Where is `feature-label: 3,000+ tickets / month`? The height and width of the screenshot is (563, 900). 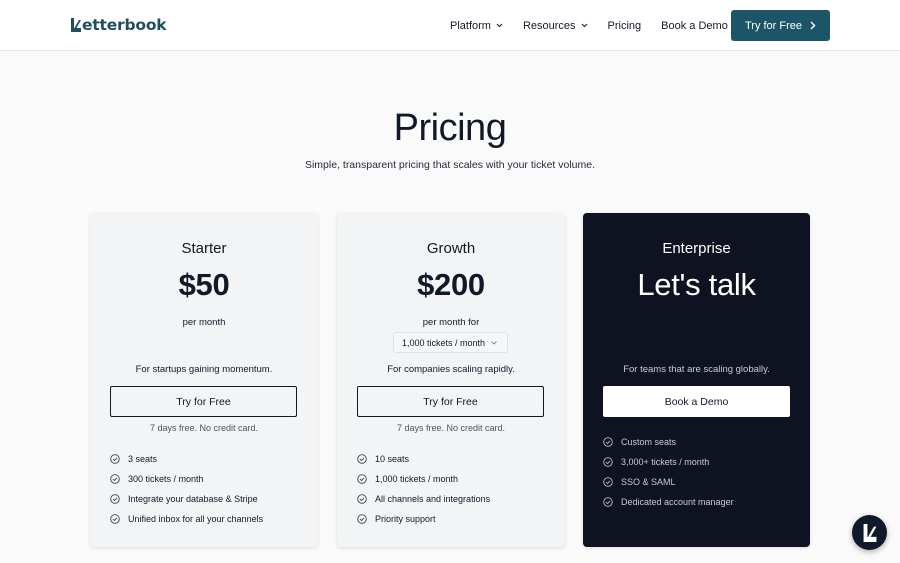
feature-label: 3,000+ tickets / month is located at coordinates (665, 462).